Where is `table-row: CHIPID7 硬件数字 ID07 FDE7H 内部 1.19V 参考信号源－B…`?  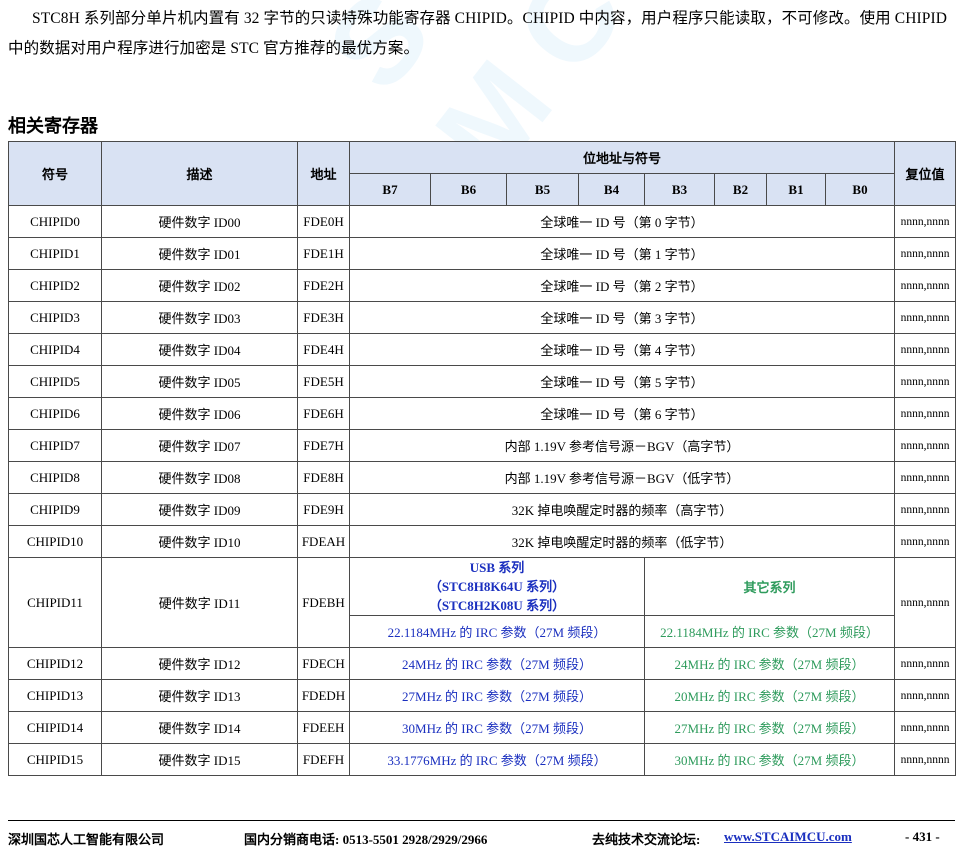 table-row: CHIPID7 硬件数字 ID07 FDE7H 内部 1.19V 参考信号源－B… is located at coordinates (482, 445).